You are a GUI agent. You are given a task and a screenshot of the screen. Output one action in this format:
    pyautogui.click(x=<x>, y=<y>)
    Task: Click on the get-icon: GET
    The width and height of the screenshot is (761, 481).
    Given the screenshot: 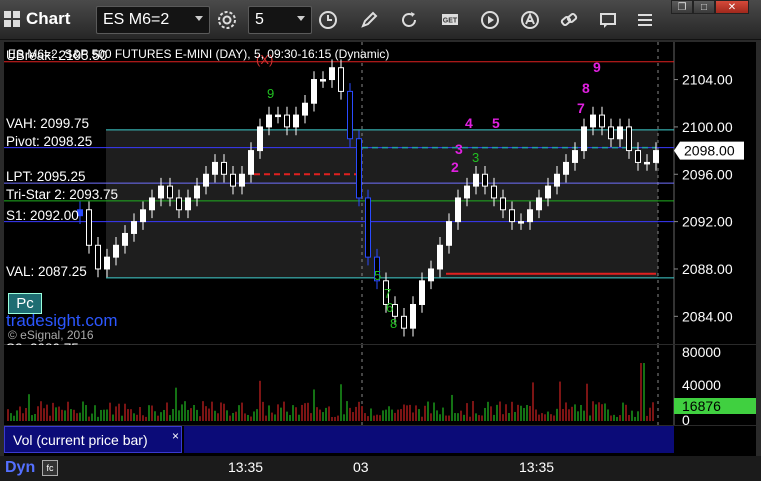 What is the action you would take?
    pyautogui.click(x=450, y=20)
    